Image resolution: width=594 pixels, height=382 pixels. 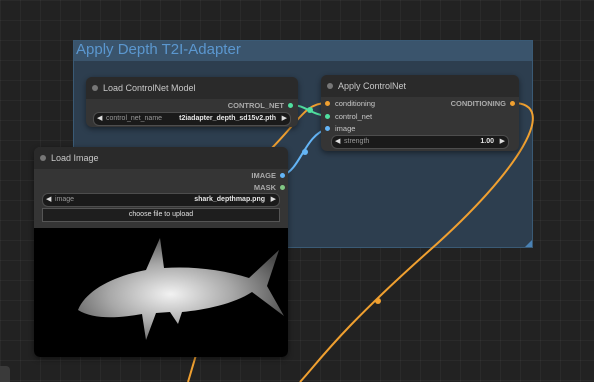 What do you see at coordinates (310, 110) in the screenshot?
I see `wire-control-net-midpoint` at bounding box center [310, 110].